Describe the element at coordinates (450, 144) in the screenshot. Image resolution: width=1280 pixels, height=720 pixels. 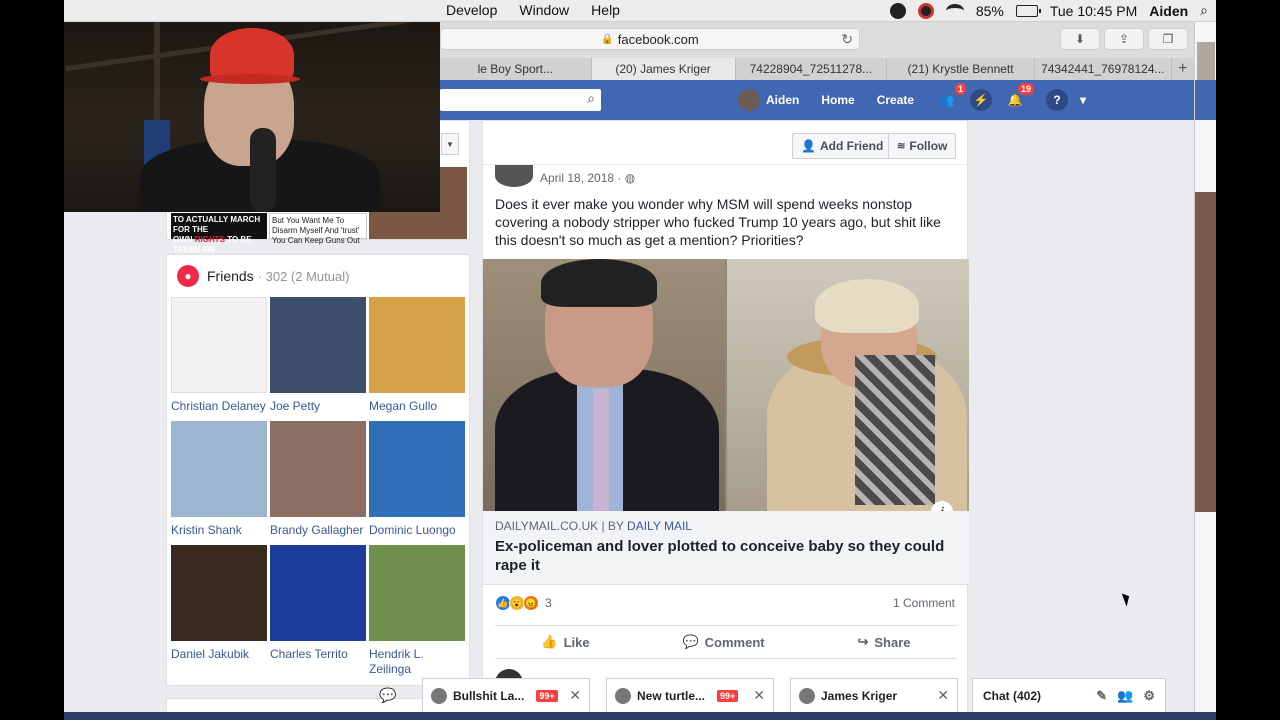
I see `chevron-down-icon: ▼` at that location.